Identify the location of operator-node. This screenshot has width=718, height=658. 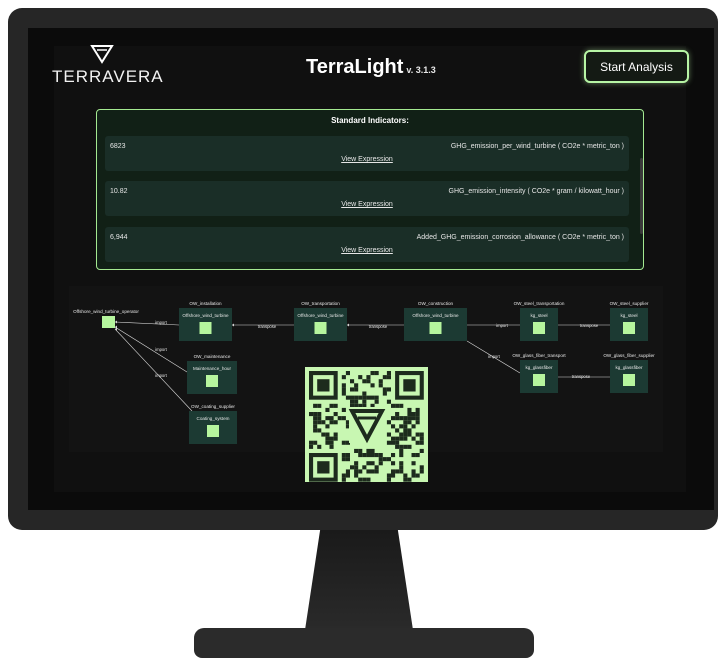
(108, 322).